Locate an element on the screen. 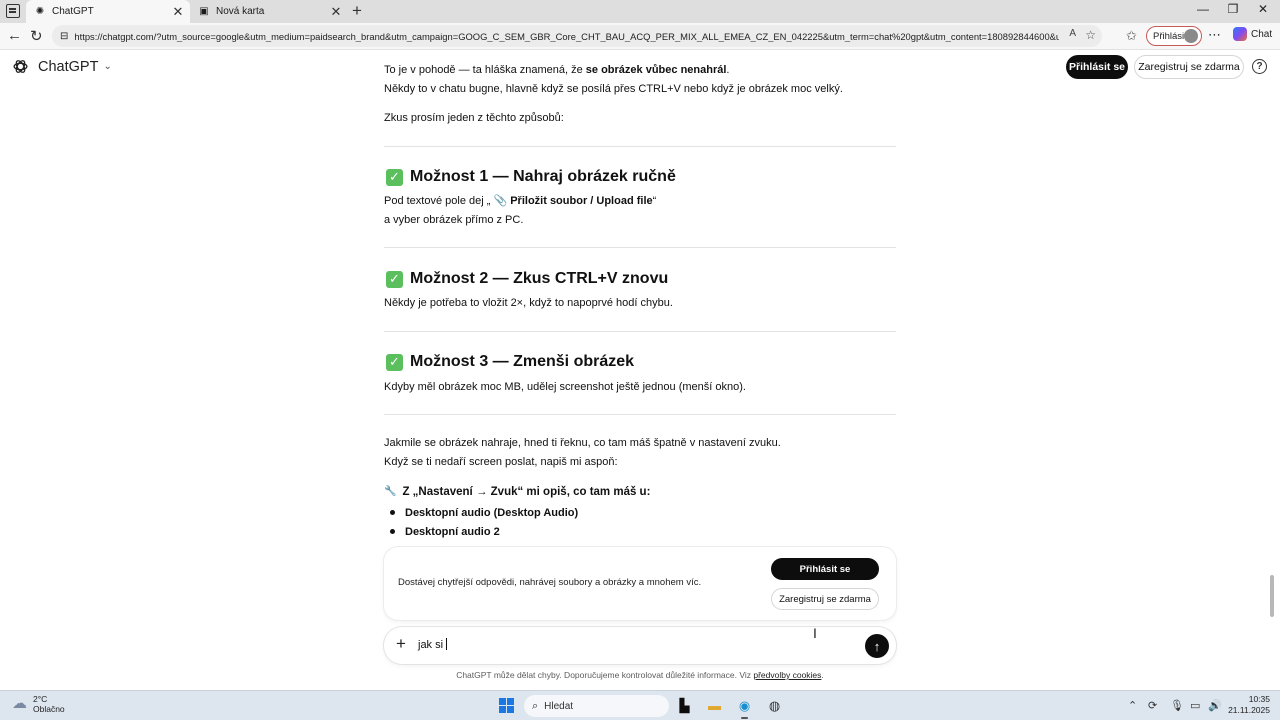  cloud-icon: ☁ is located at coordinates (19, 703).